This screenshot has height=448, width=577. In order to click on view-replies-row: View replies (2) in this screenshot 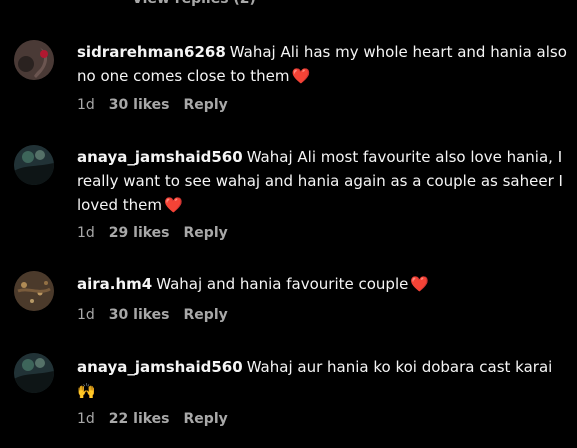, I will do `click(169, 4)`.